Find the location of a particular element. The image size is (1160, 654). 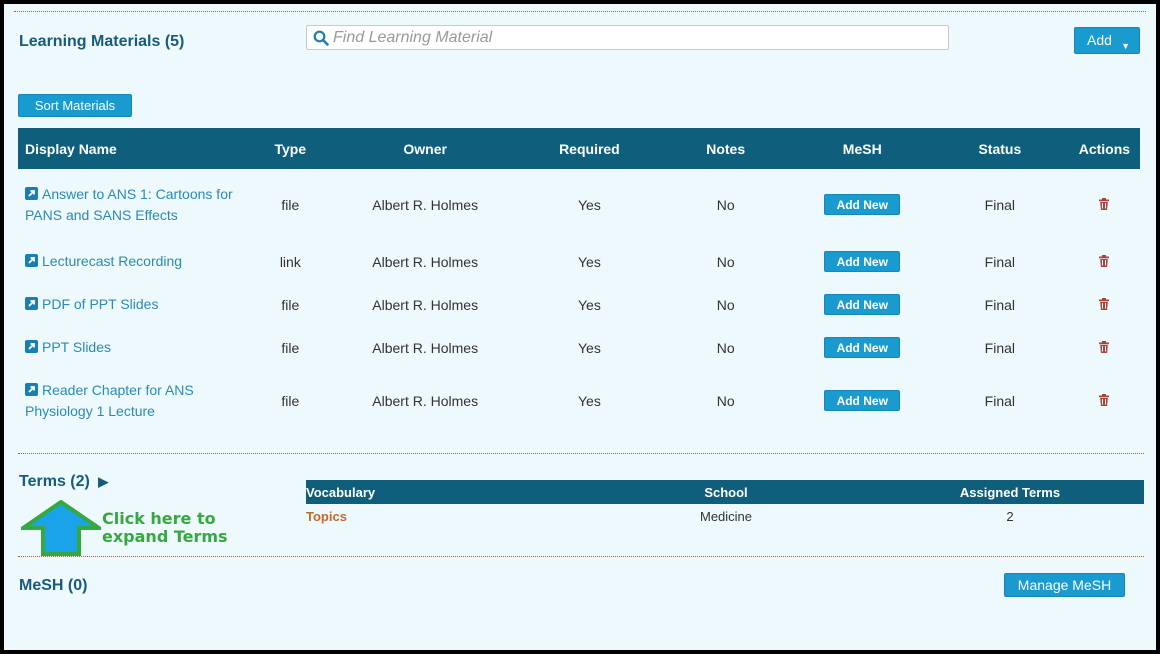

display-name-cell: PPT Slides is located at coordinates (134, 347).